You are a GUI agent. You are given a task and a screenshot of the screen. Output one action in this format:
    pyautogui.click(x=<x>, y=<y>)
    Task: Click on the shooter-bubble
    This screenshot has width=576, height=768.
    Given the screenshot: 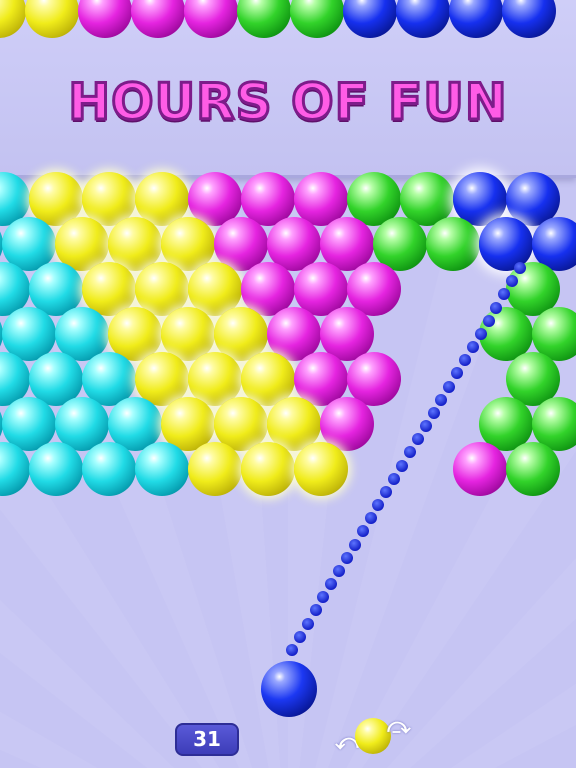 What is the action you would take?
    pyautogui.click(x=289, y=689)
    